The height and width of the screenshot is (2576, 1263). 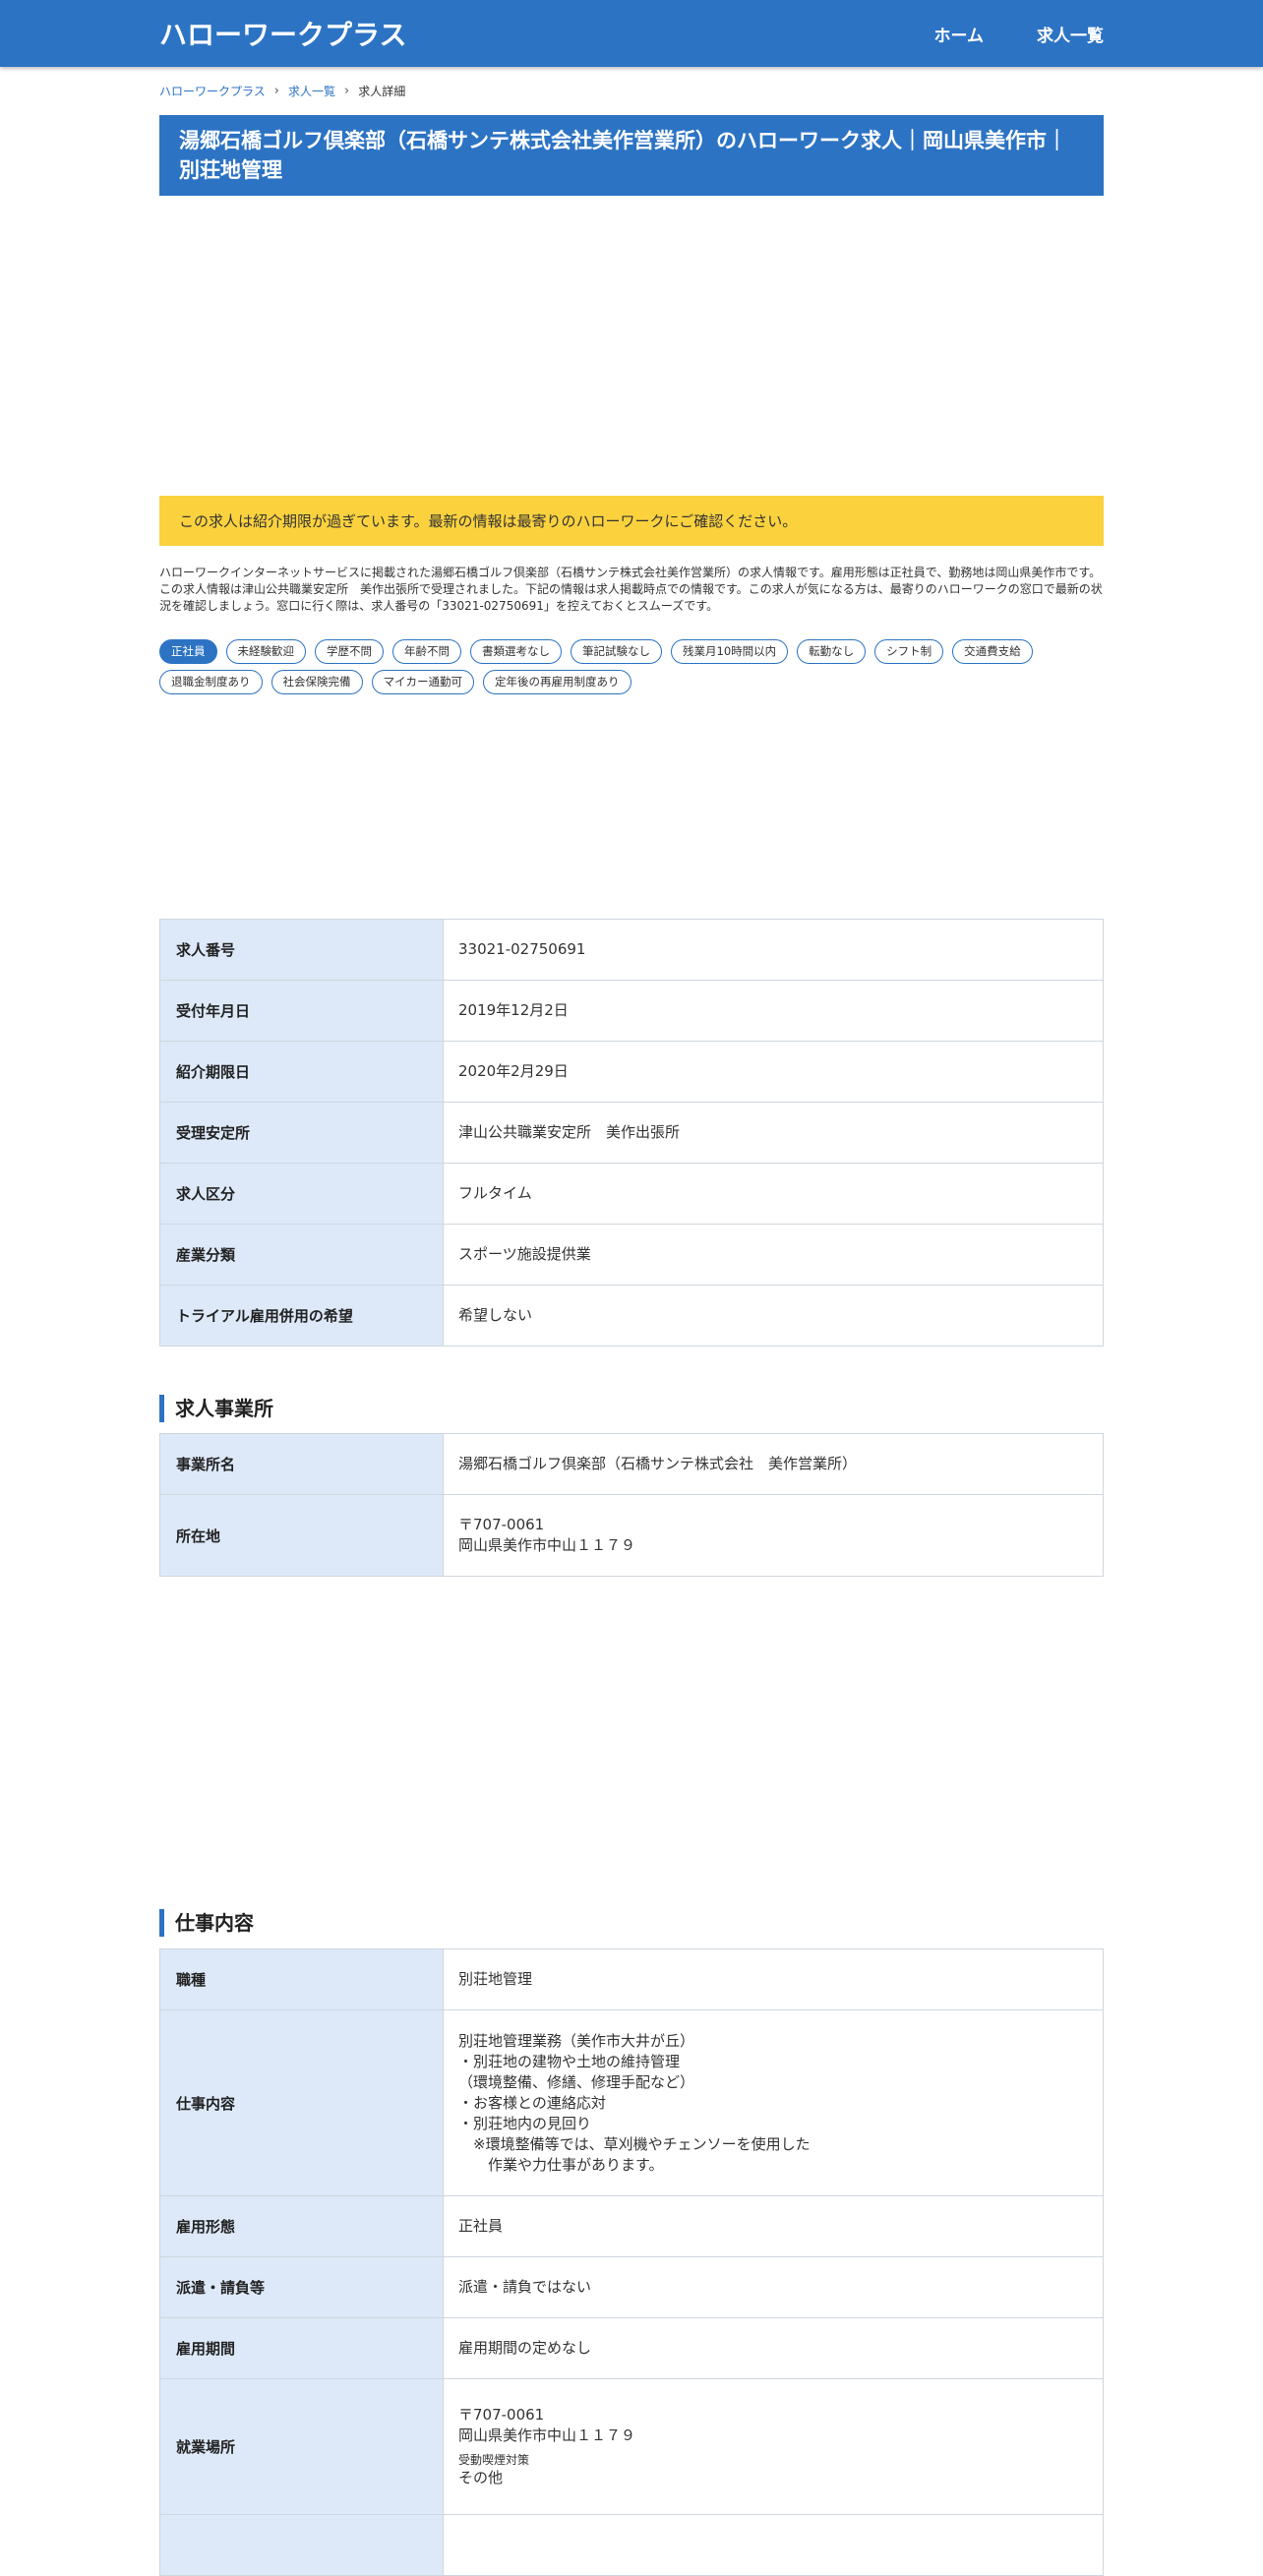 I want to click on tag: シフト制, so click(x=909, y=652).